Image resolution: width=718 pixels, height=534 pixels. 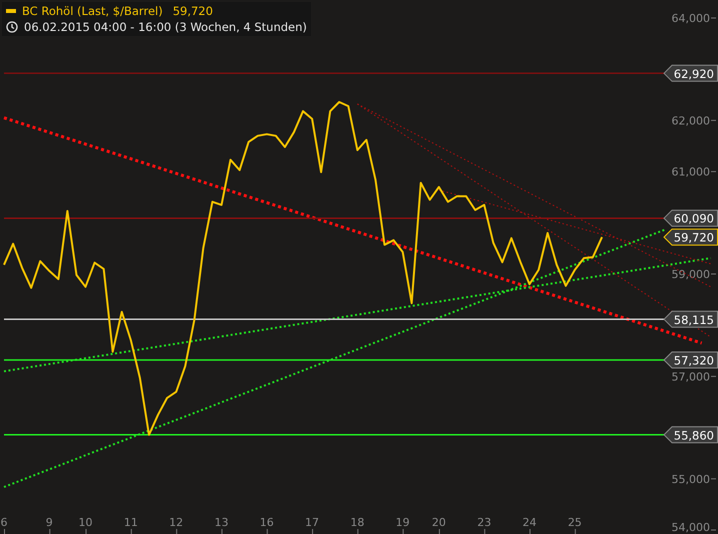 I want to click on x-axis-label: 9, so click(x=49, y=525).